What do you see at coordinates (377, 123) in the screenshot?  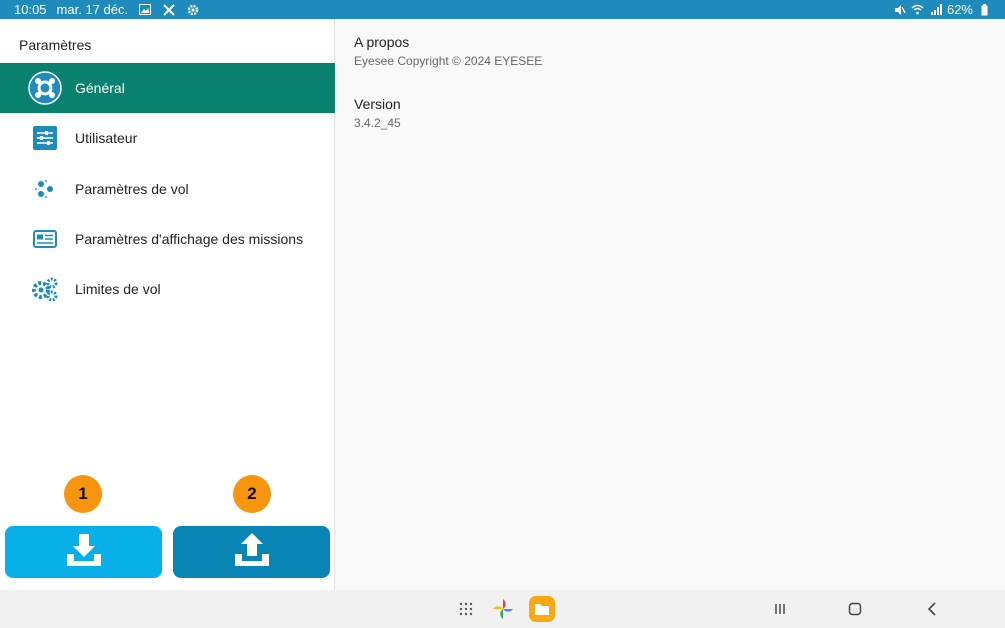 I see `version-text: 3.4.2_45` at bounding box center [377, 123].